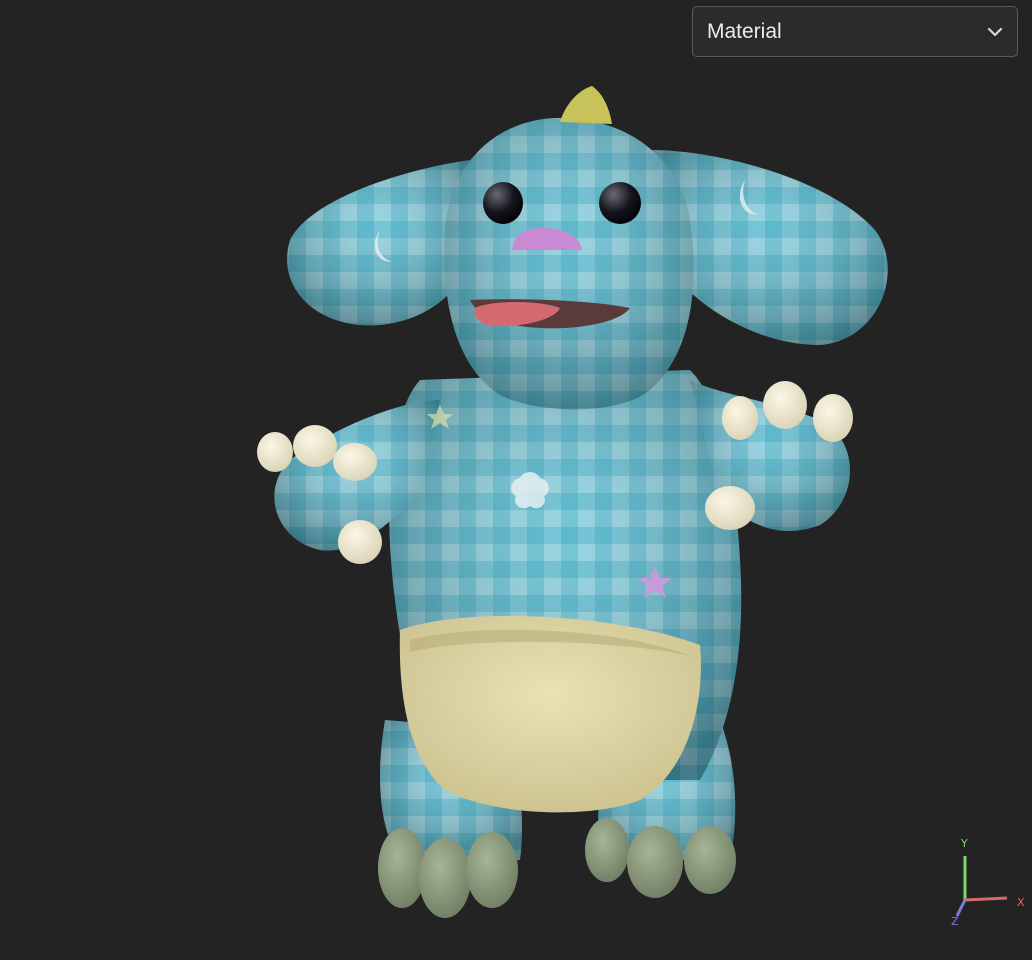  What do you see at coordinates (986, 899) in the screenshot?
I see `x-axis-line` at bounding box center [986, 899].